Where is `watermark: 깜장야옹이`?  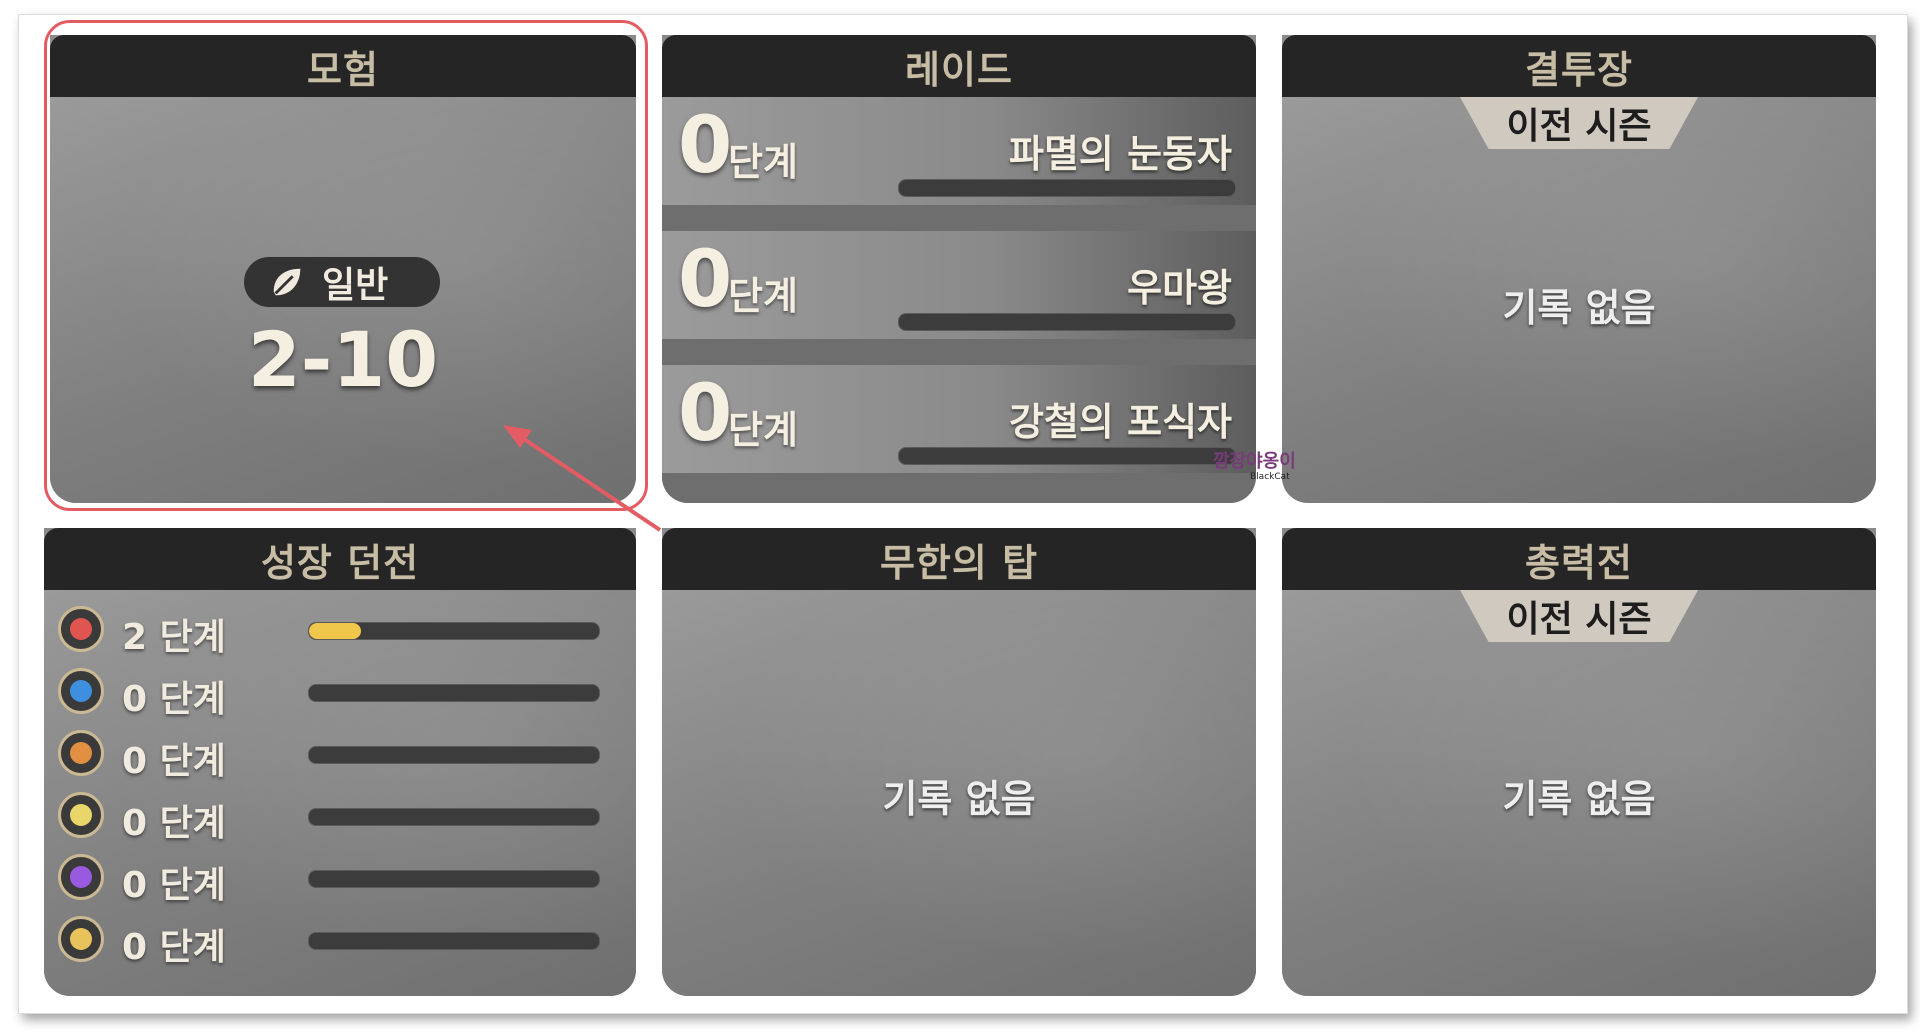
watermark: 깜장야옹이 is located at coordinates (1254, 461).